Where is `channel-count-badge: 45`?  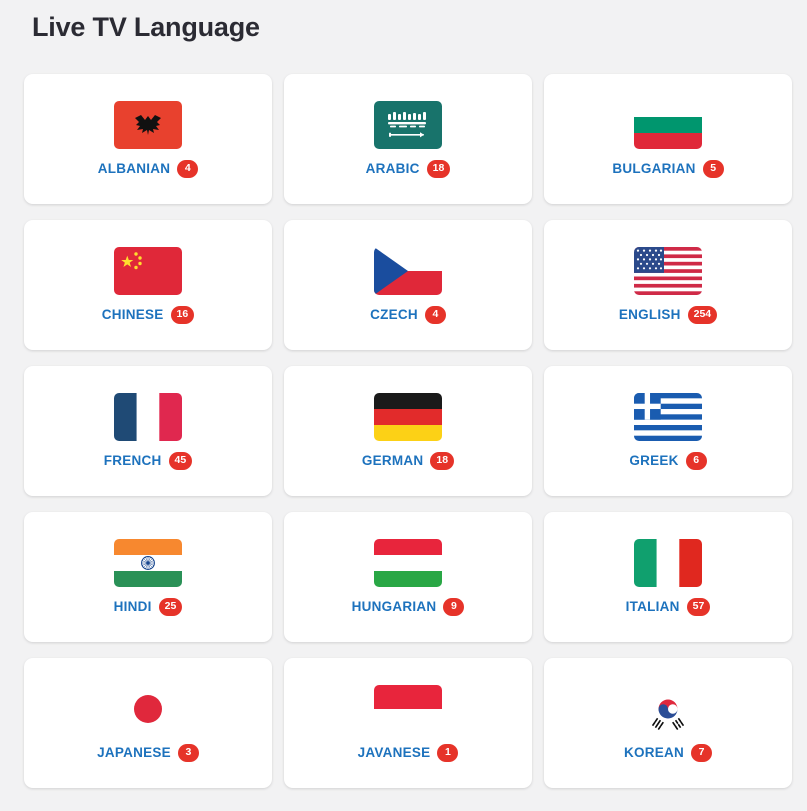 channel-count-badge: 45 is located at coordinates (180, 460).